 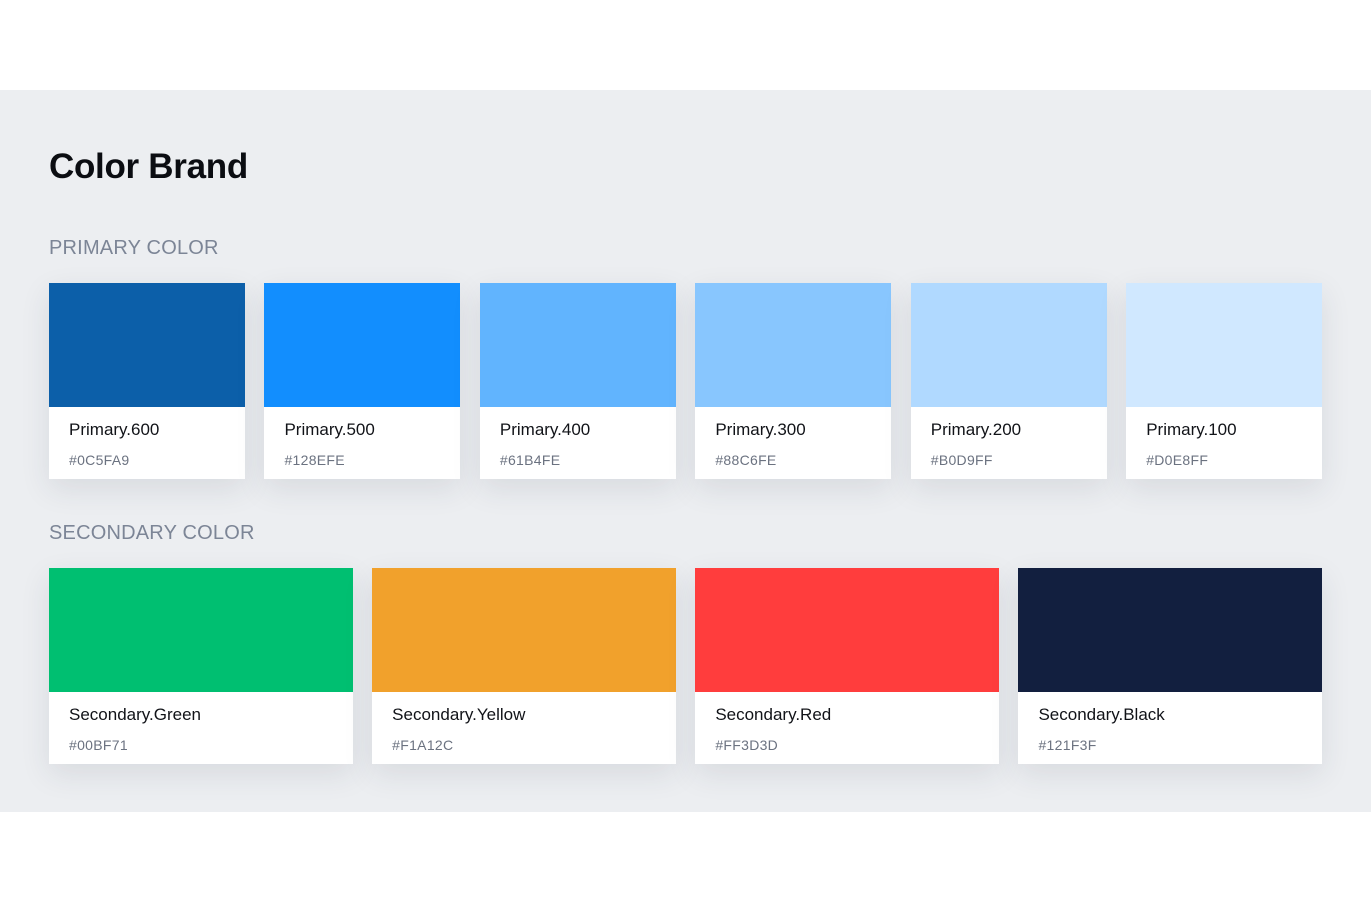 I want to click on color-card-secondary-yellow: Secondary.Yellow #F1A12C, so click(x=524, y=666).